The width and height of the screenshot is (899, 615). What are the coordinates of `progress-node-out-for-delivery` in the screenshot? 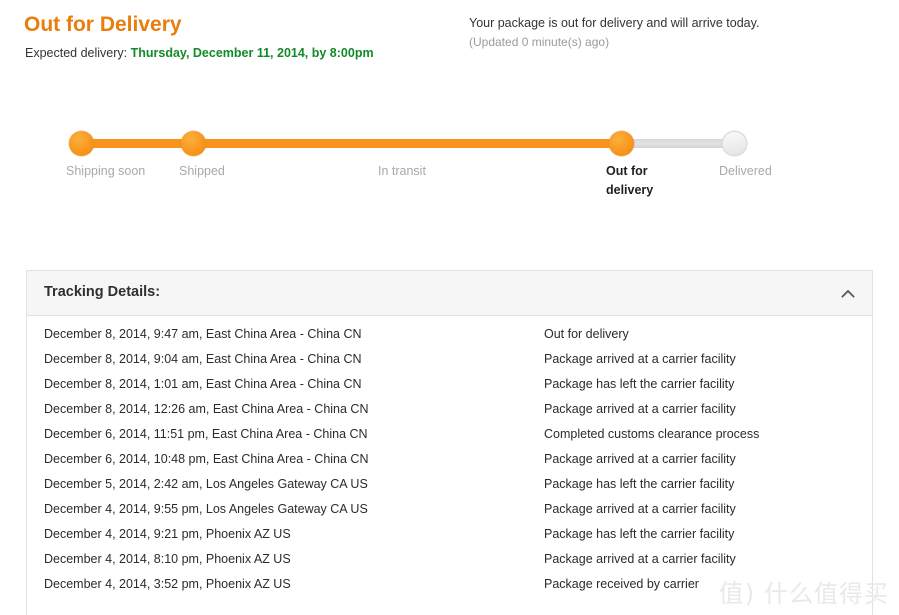 It's located at (621, 143).